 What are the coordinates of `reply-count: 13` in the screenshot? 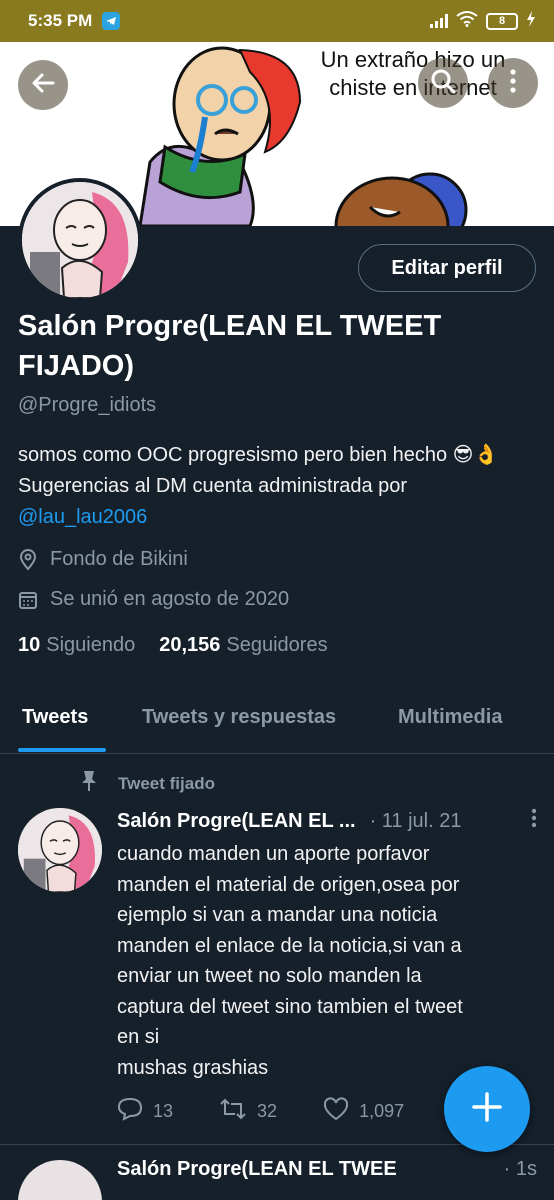 It's located at (163, 1111).